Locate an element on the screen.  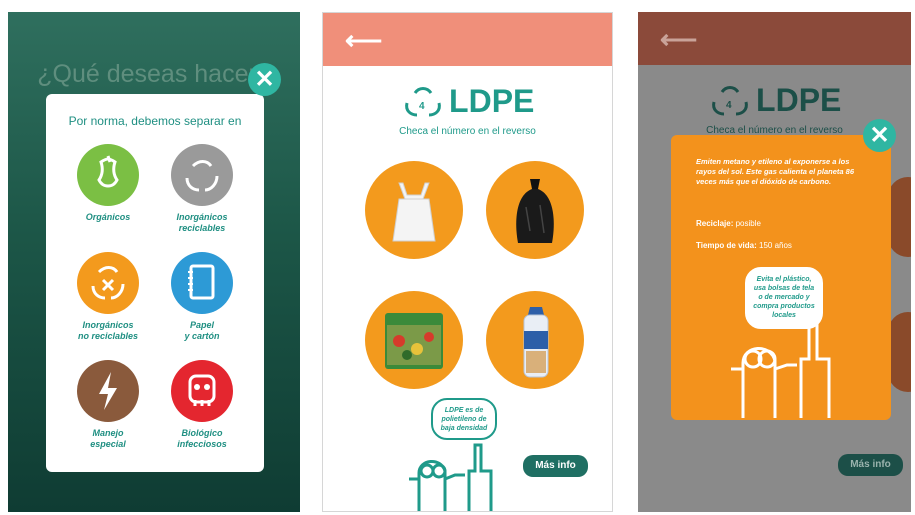
category-label: Manejo especial is located at coordinates (108, 438).